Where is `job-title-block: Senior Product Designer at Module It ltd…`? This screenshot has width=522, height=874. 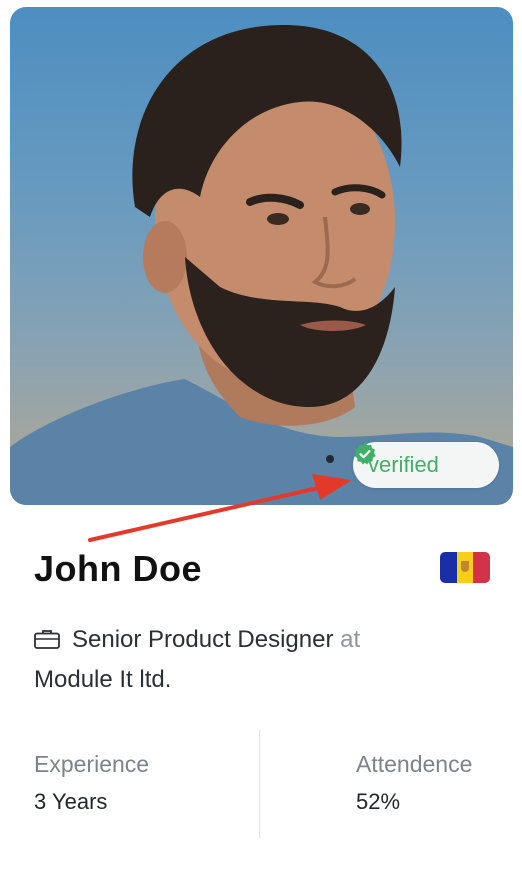 job-title-block: Senior Product Designer at Module It ltd… is located at coordinates (244, 660).